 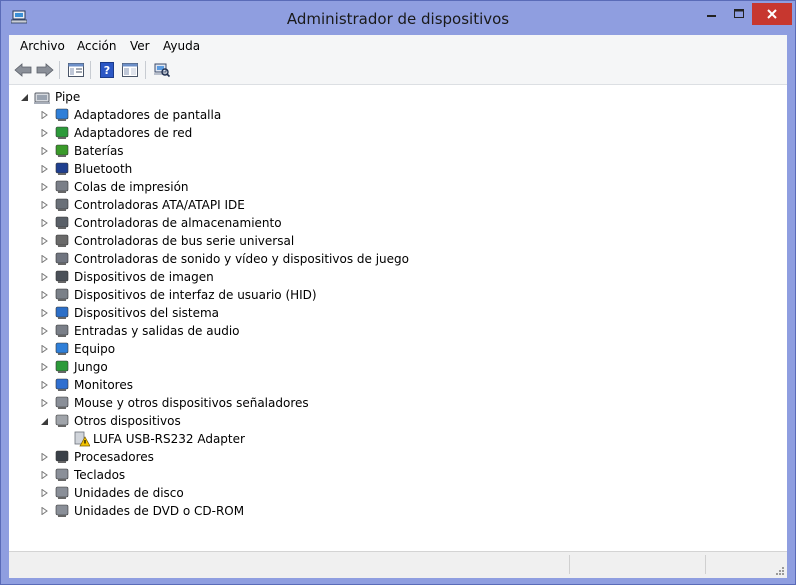 I want to click on forward-button, so click(x=45, y=70).